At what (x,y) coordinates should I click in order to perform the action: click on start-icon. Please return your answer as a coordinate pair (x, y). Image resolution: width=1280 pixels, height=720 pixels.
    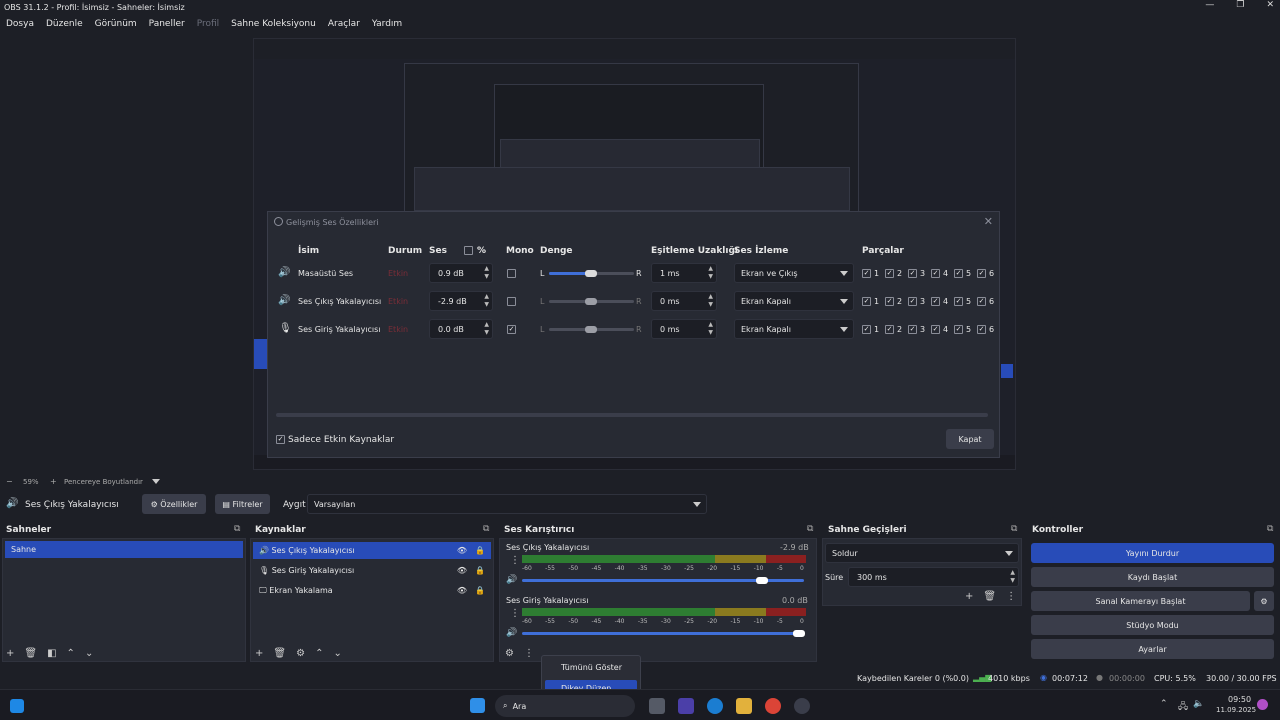
    Looking at the image, I should click on (17, 706).